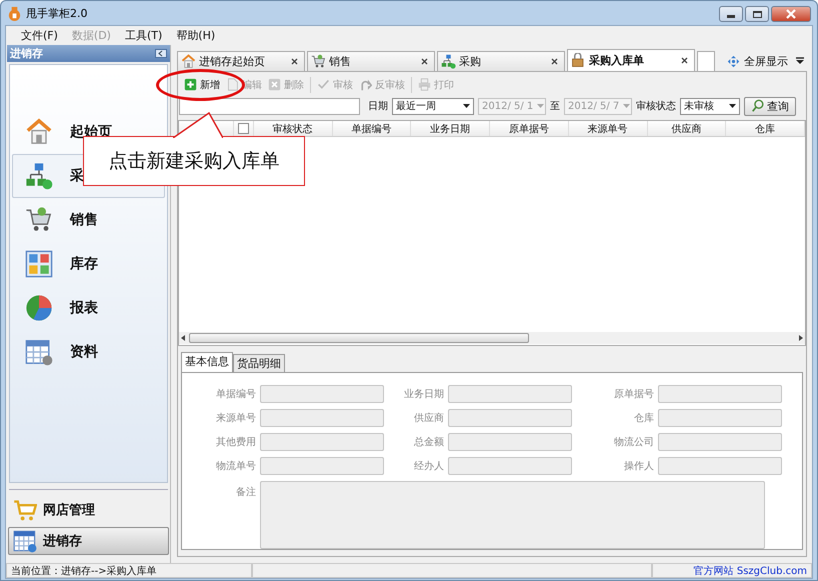  What do you see at coordinates (57, 13) in the screenshot?
I see `window-title: 甩手掌柜2.0` at bounding box center [57, 13].